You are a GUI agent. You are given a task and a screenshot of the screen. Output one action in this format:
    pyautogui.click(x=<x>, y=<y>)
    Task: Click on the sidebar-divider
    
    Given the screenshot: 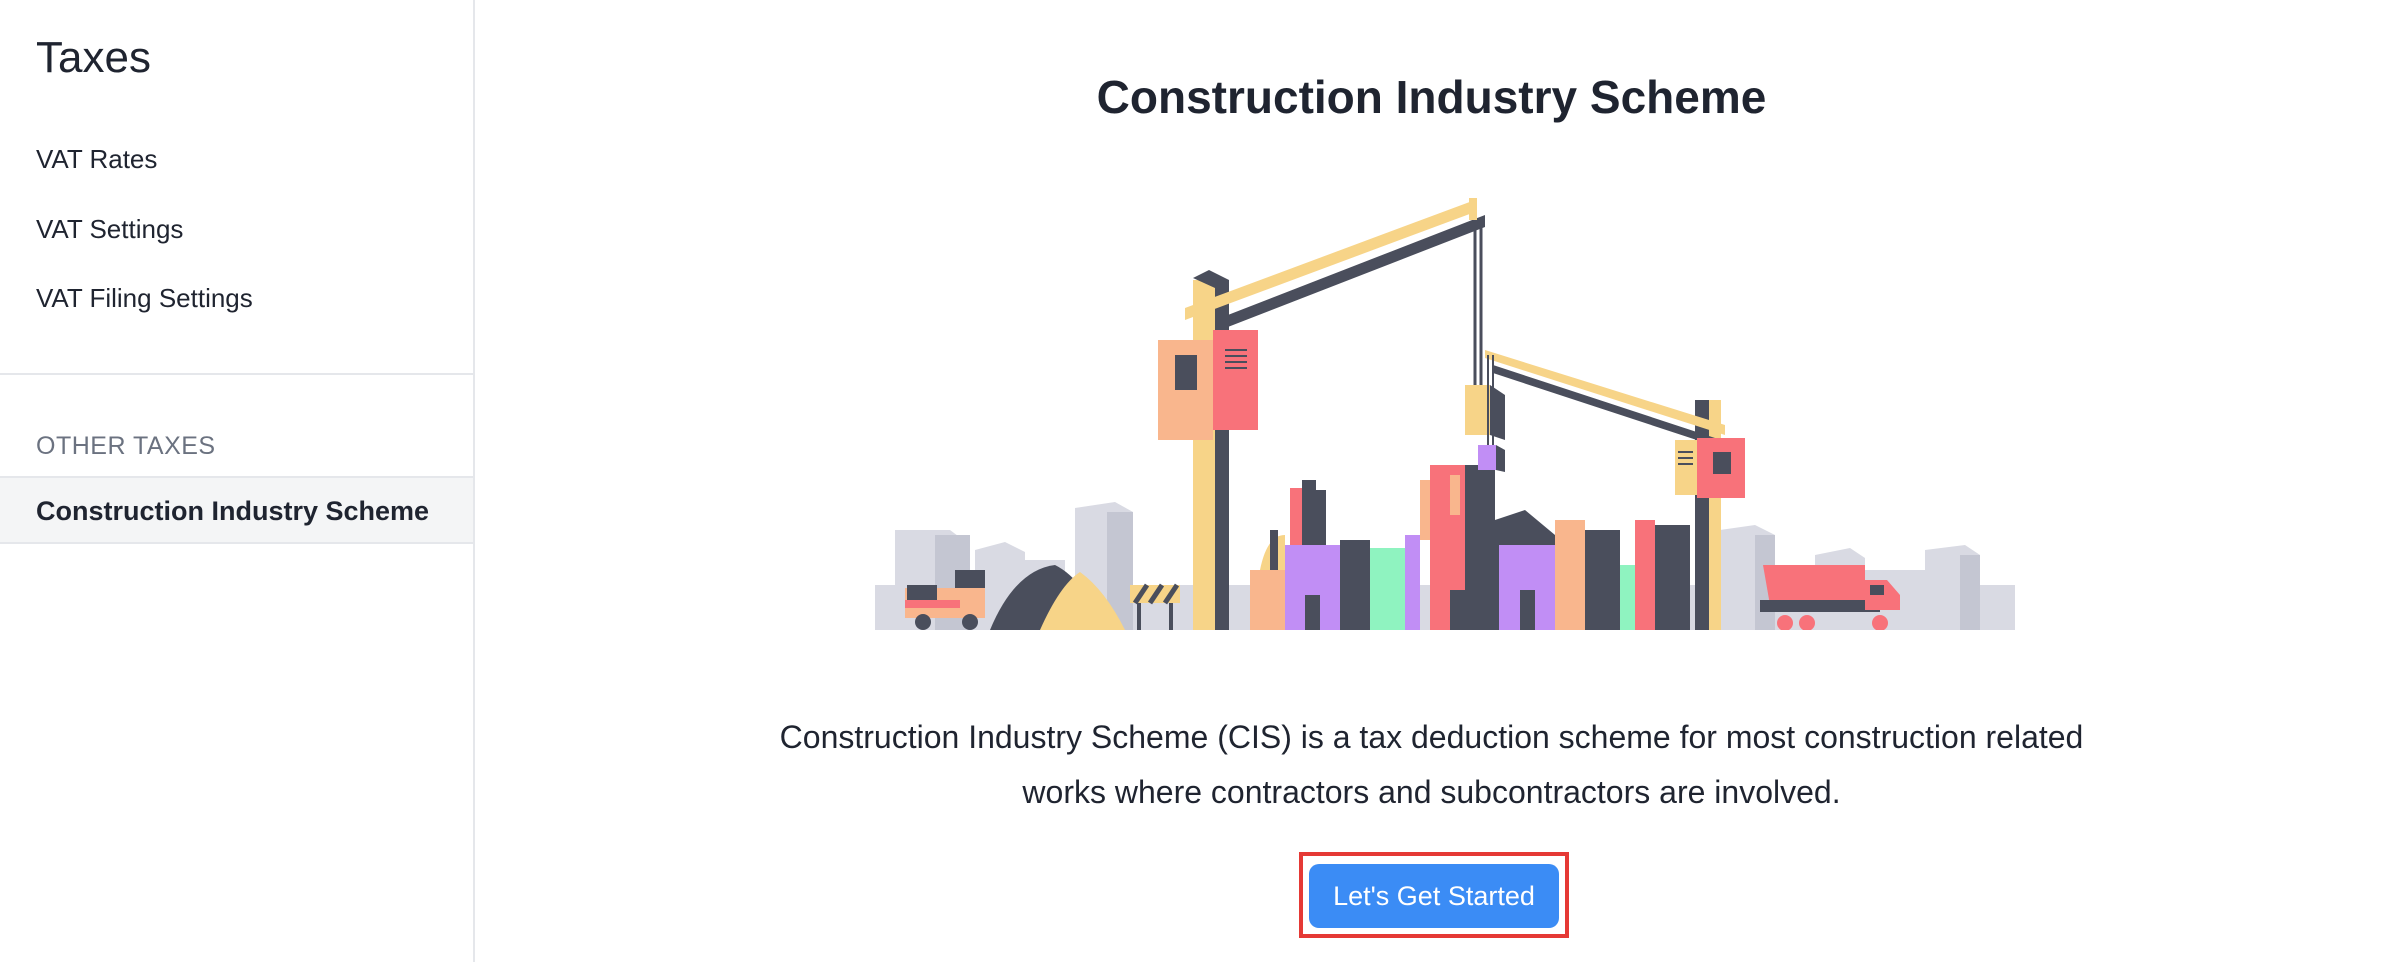 What is the action you would take?
    pyautogui.click(x=236, y=374)
    